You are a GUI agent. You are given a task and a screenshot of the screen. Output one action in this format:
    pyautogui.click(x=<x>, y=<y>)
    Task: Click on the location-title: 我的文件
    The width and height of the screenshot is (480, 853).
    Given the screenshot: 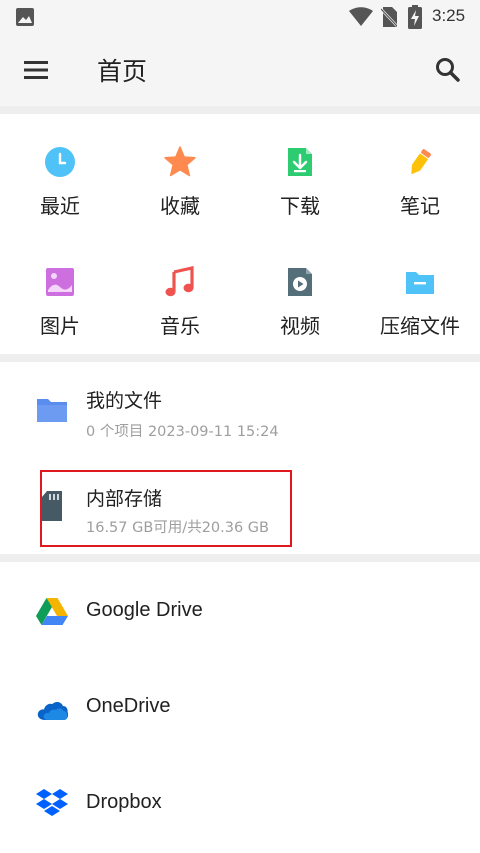 What is the action you would take?
    pyautogui.click(x=124, y=401)
    